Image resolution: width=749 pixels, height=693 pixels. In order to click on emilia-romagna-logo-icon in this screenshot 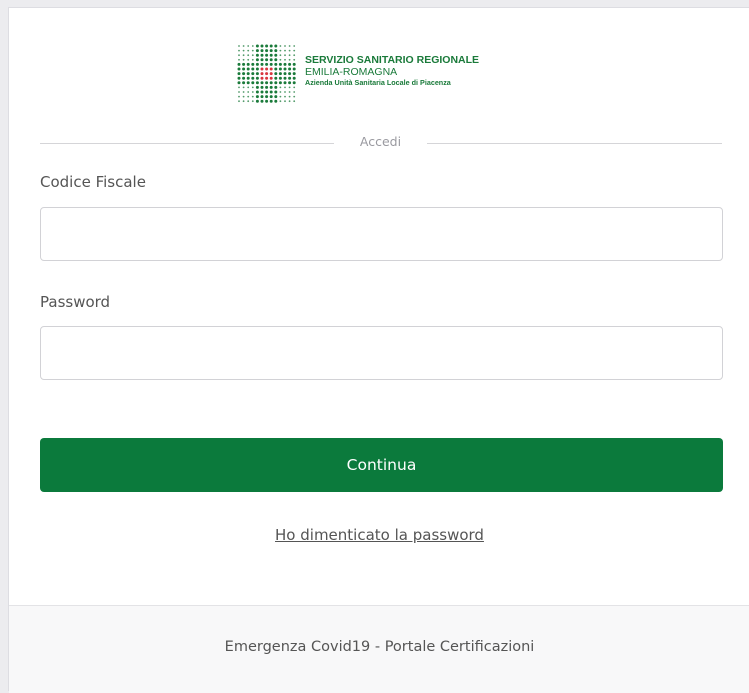, I will do `click(266, 73)`.